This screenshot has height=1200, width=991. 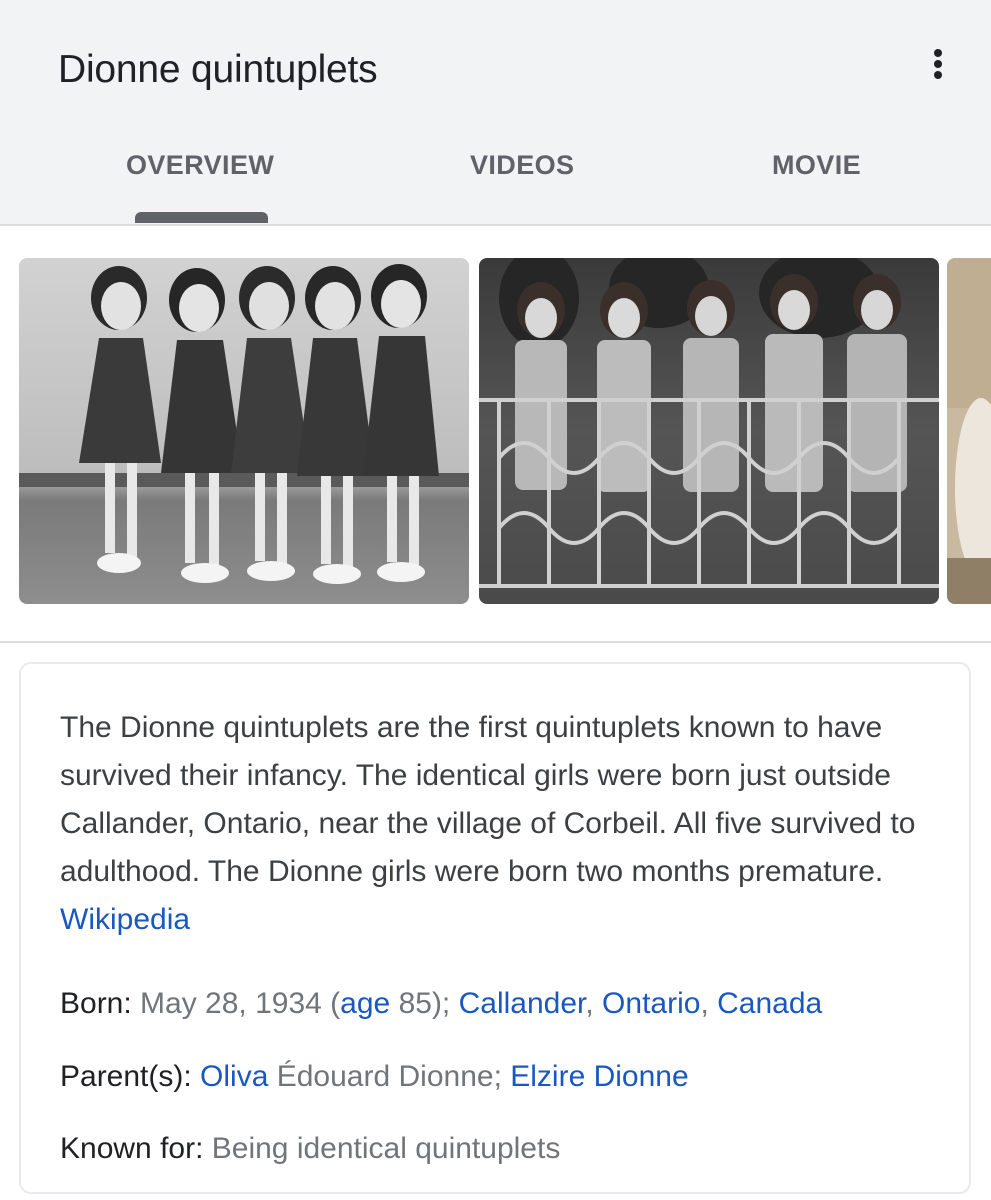 I want to click on tab-selected-indicator, so click(x=201, y=217).